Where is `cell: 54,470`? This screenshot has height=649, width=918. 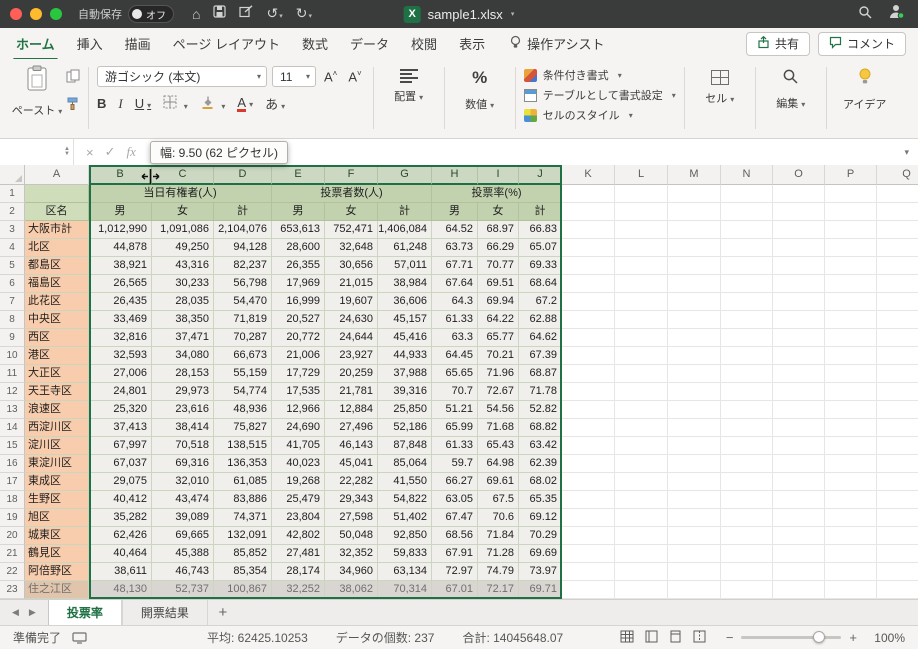 cell: 54,470 is located at coordinates (243, 302).